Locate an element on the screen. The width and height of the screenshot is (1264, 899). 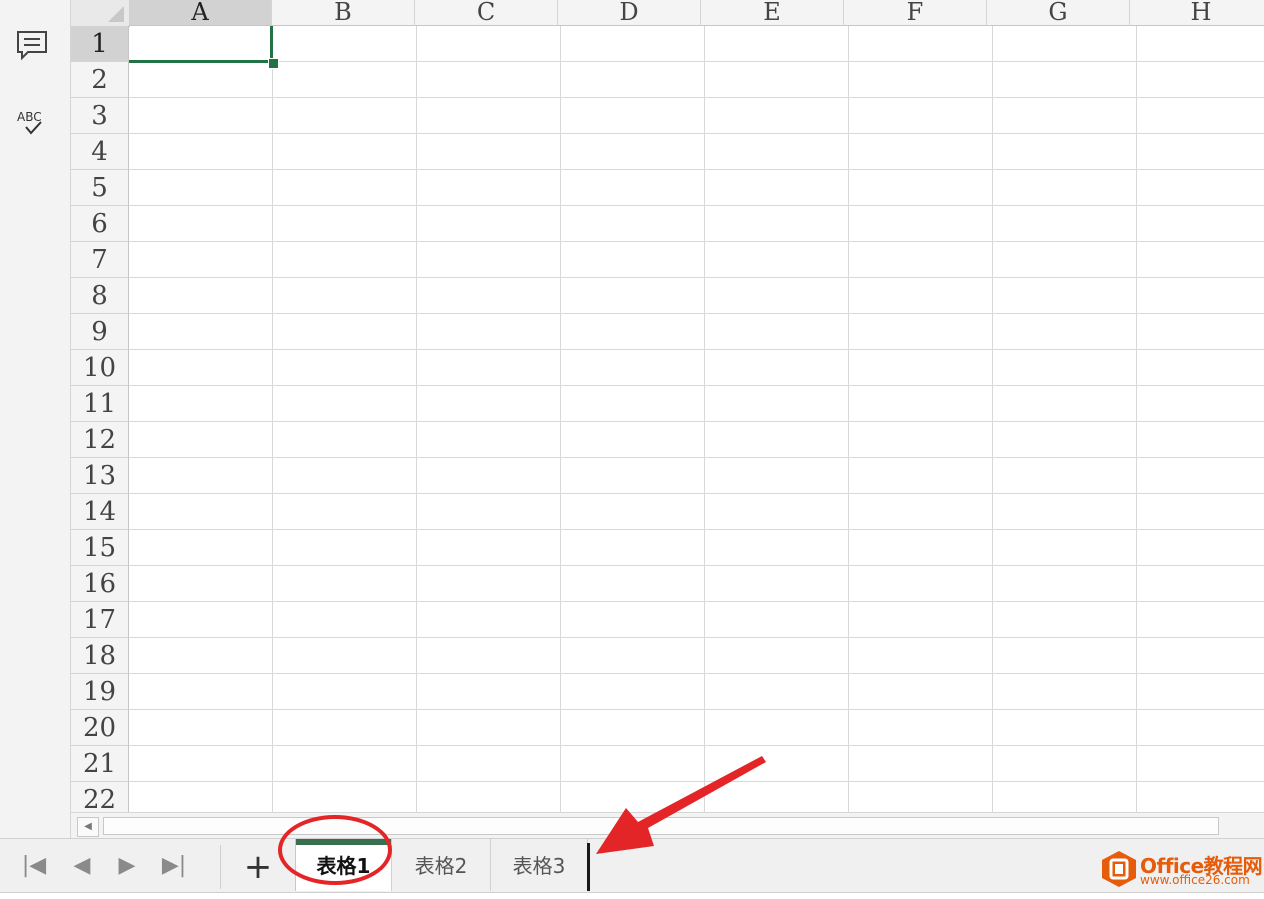
last-sheet-icon: ▶| is located at coordinates (174, 866).